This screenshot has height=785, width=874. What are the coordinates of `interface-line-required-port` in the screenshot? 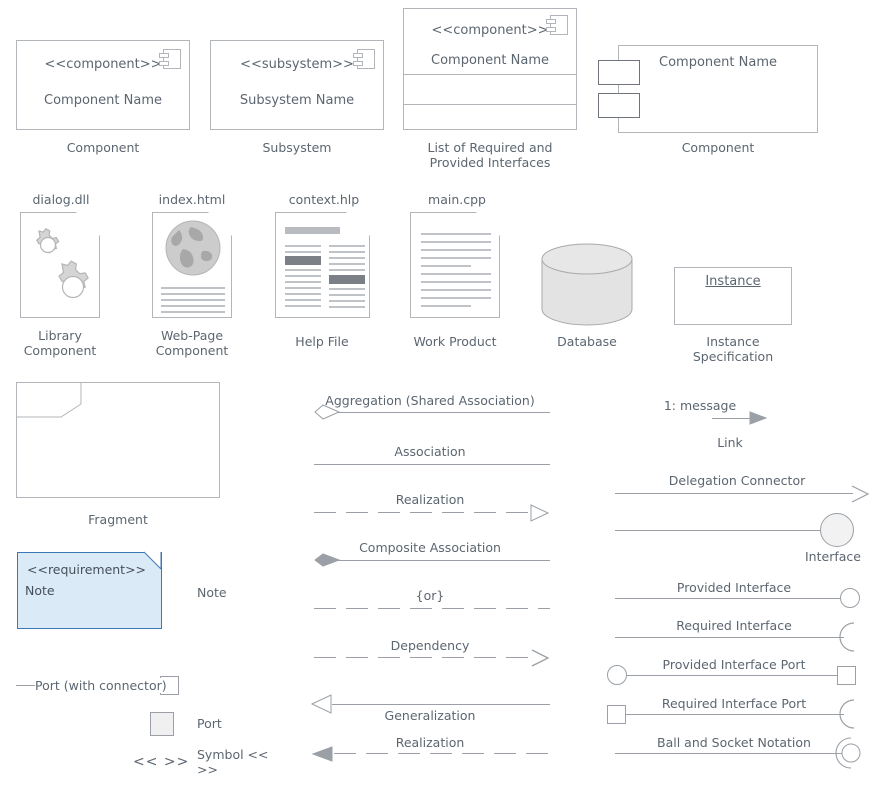 It's located at (733, 714).